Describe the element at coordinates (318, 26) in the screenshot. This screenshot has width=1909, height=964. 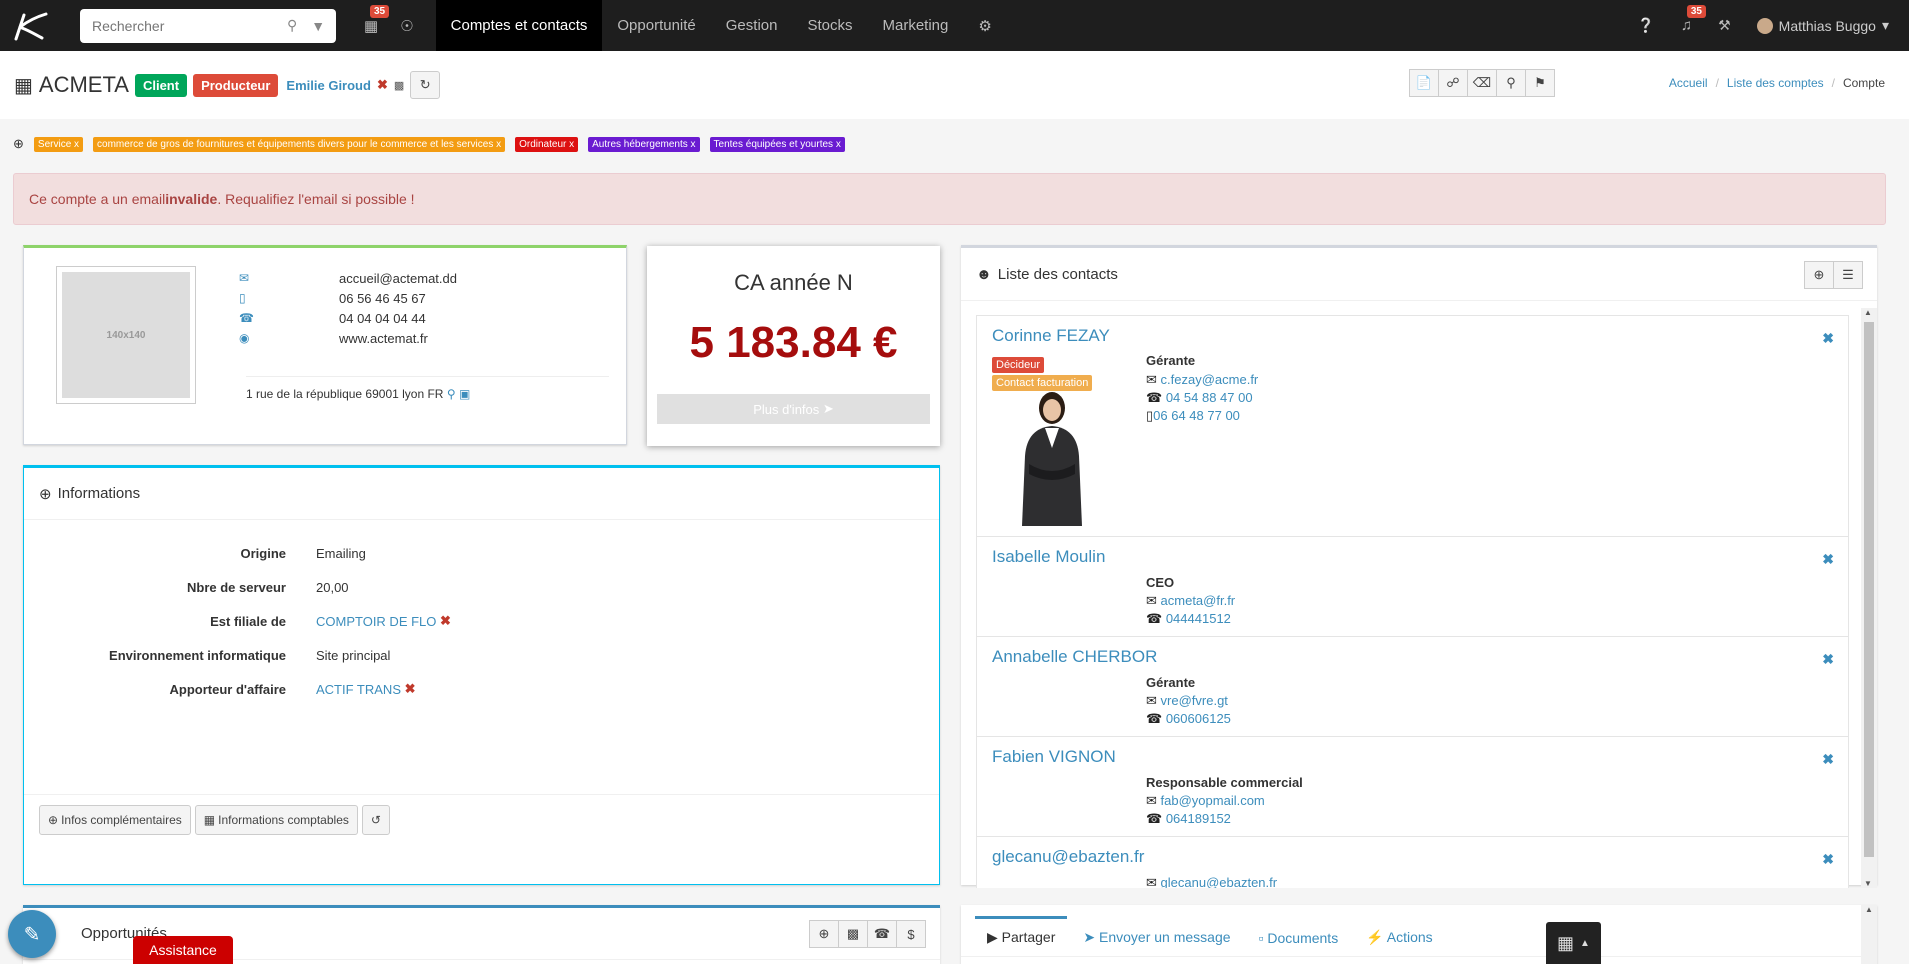
I see `filter-icon: ▼` at that location.